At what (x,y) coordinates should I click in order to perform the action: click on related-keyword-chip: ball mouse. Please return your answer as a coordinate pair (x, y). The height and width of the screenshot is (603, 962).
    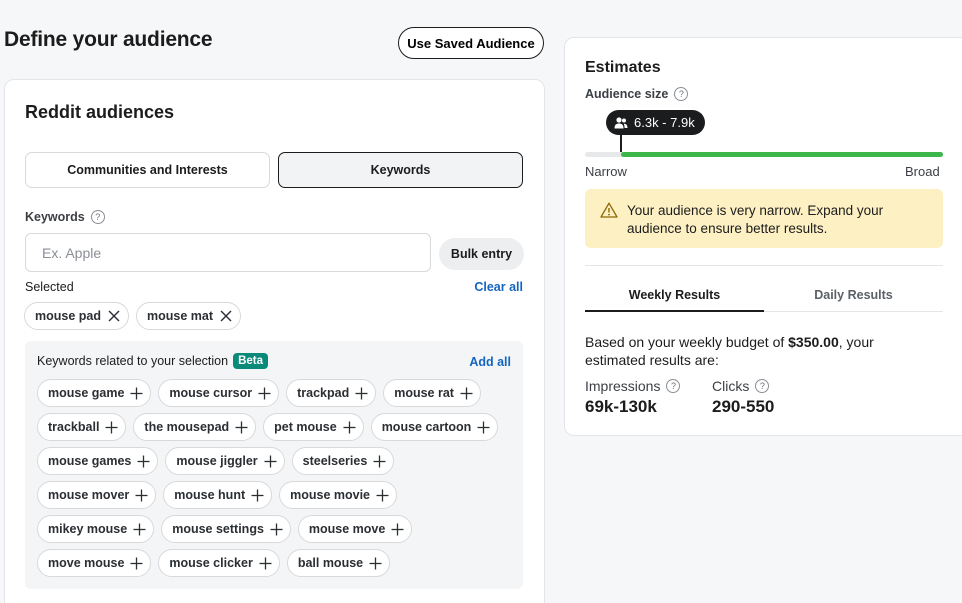
    Looking at the image, I should click on (338, 563).